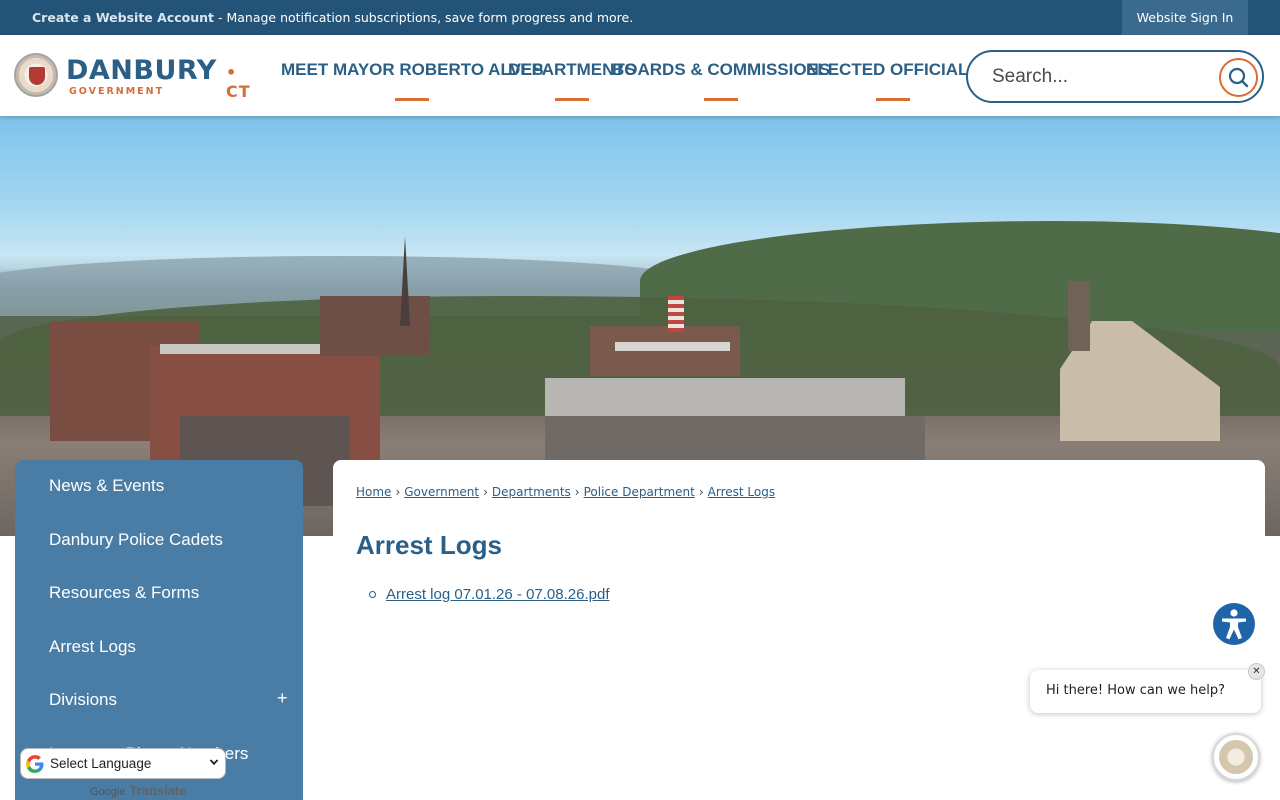  What do you see at coordinates (721, 80) in the screenshot?
I see `nav-boards-commissions: BOARDS & COMMISSIONS` at bounding box center [721, 80].